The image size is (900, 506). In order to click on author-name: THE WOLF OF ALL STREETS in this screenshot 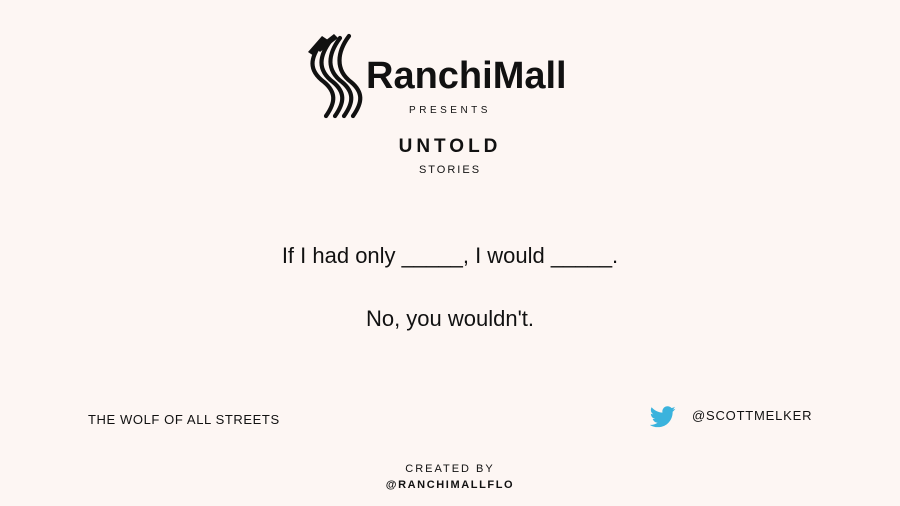, I will do `click(184, 419)`.